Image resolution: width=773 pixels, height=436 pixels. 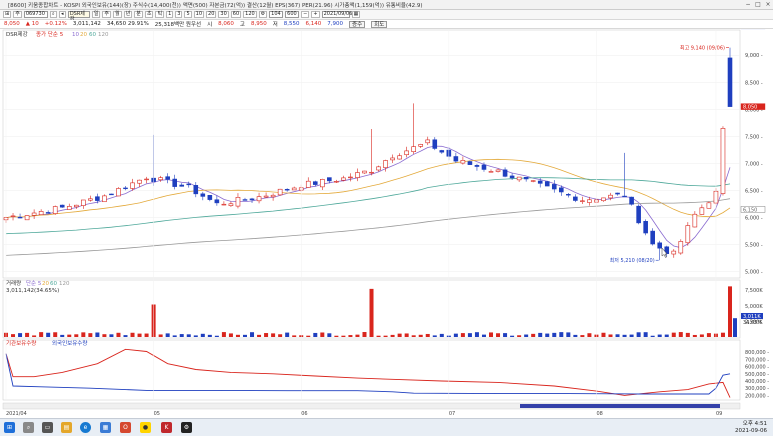 I want to click on scrollbar-thumb, so click(x=620, y=406).